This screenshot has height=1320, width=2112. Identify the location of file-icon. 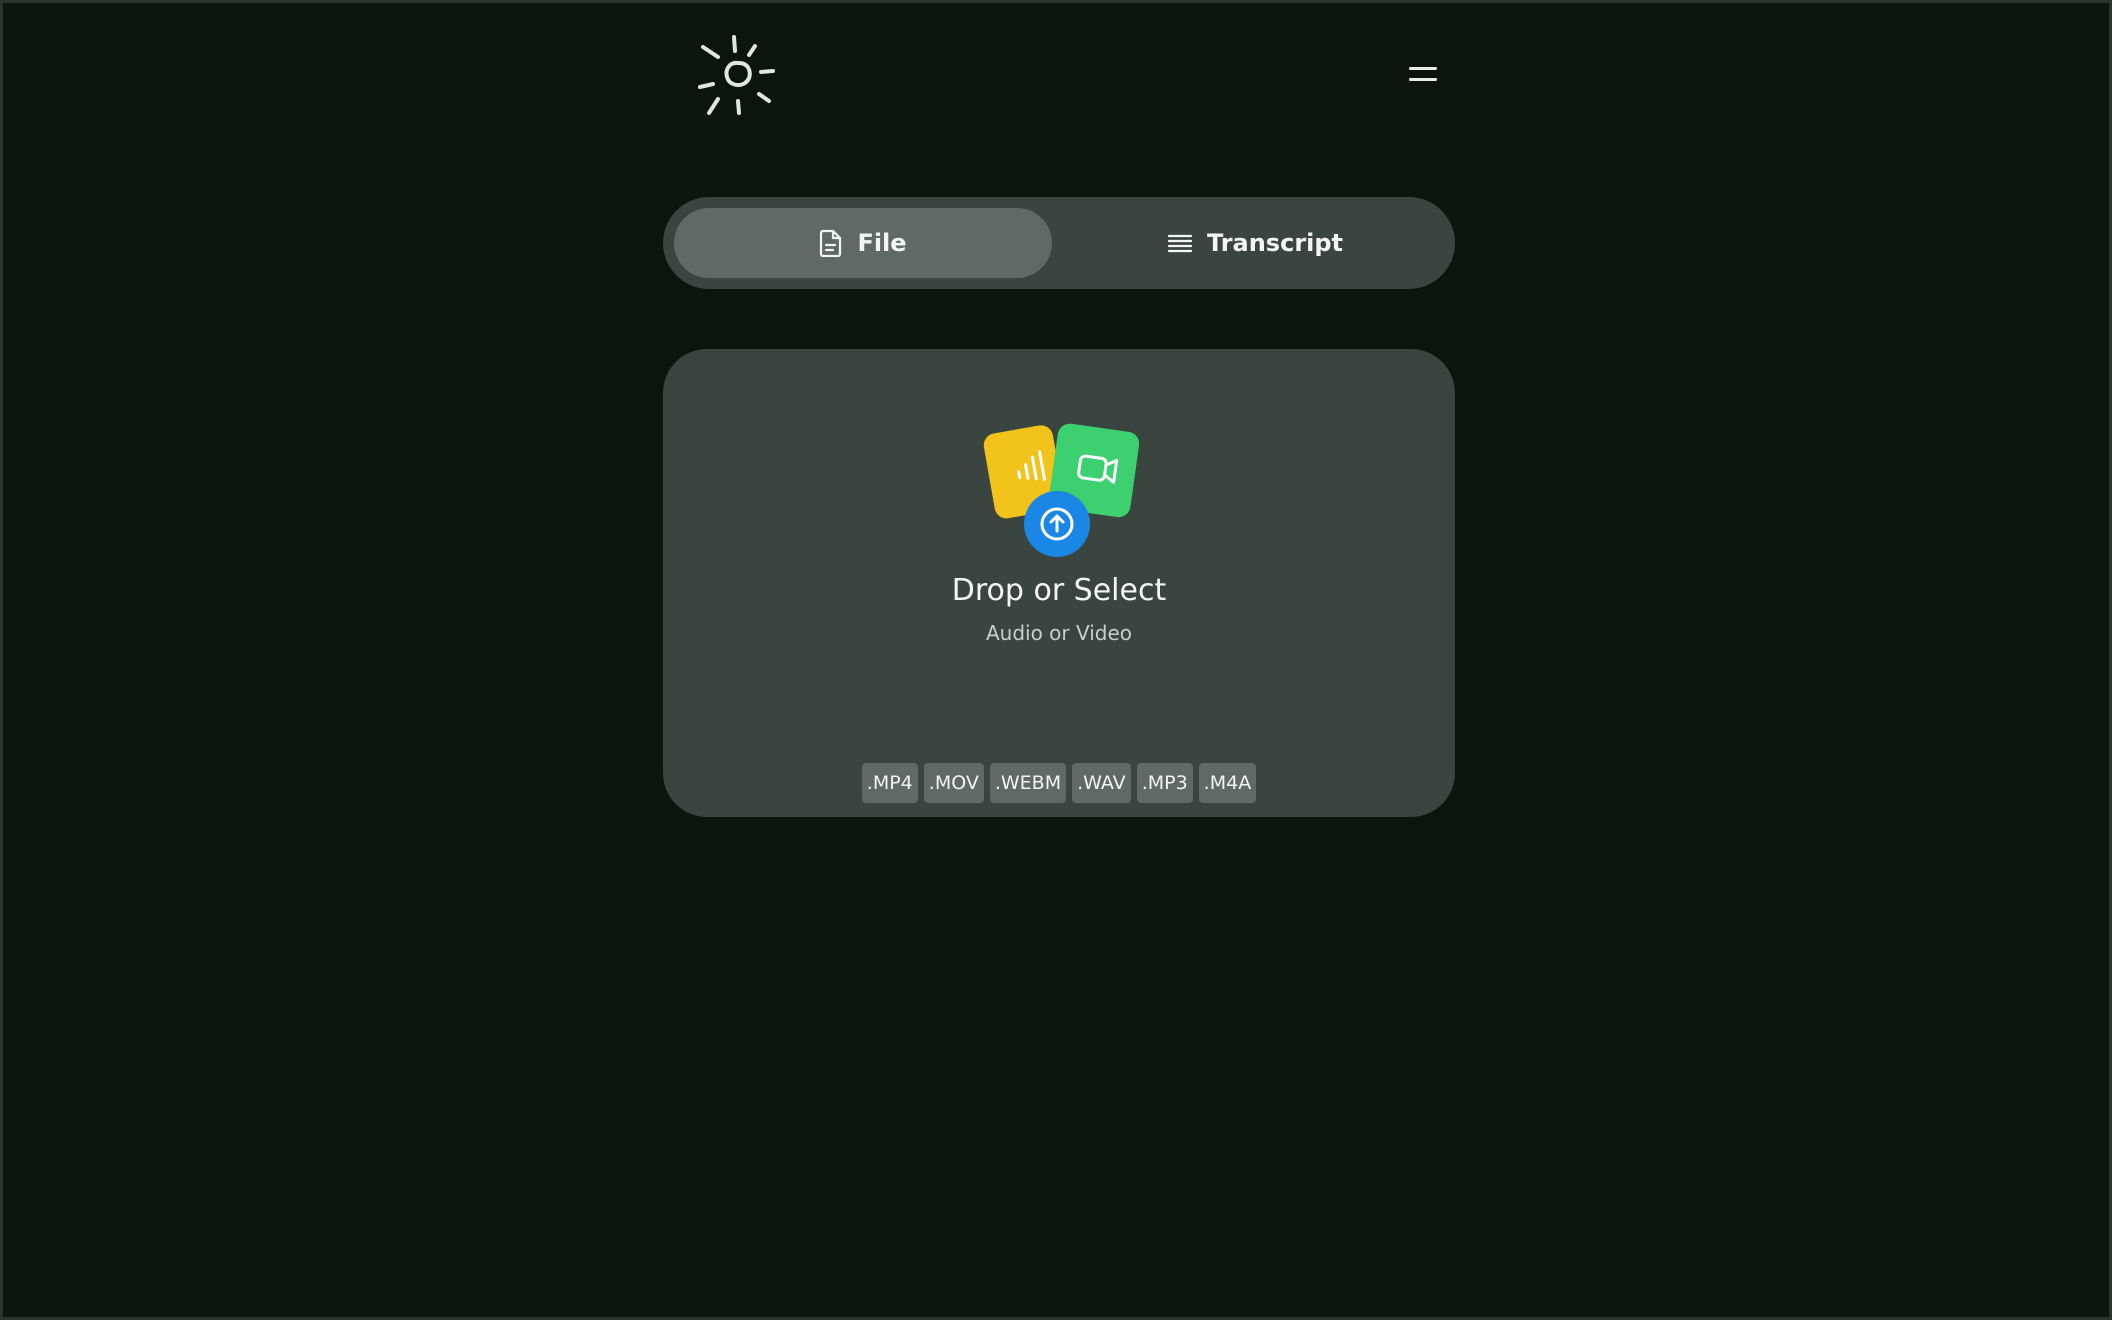
(831, 243).